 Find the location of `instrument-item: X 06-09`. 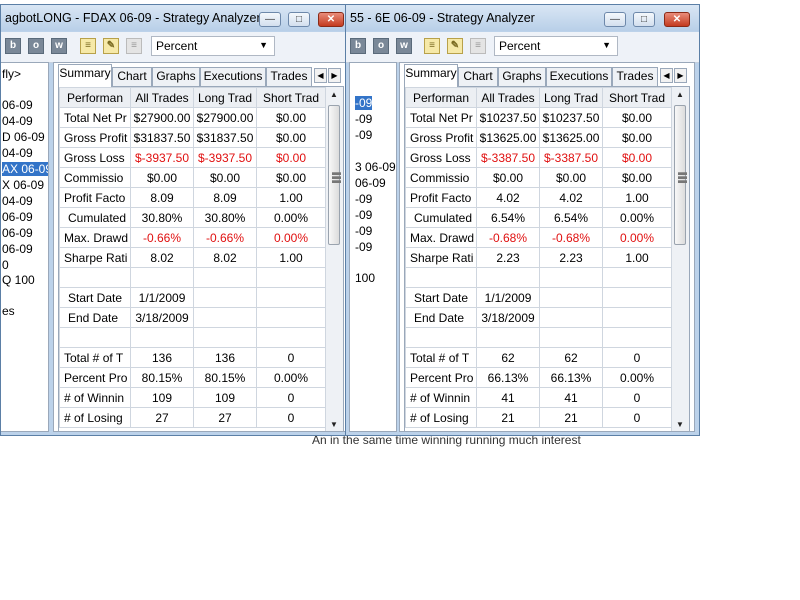

instrument-item: X 06-09 is located at coordinates (23, 185).